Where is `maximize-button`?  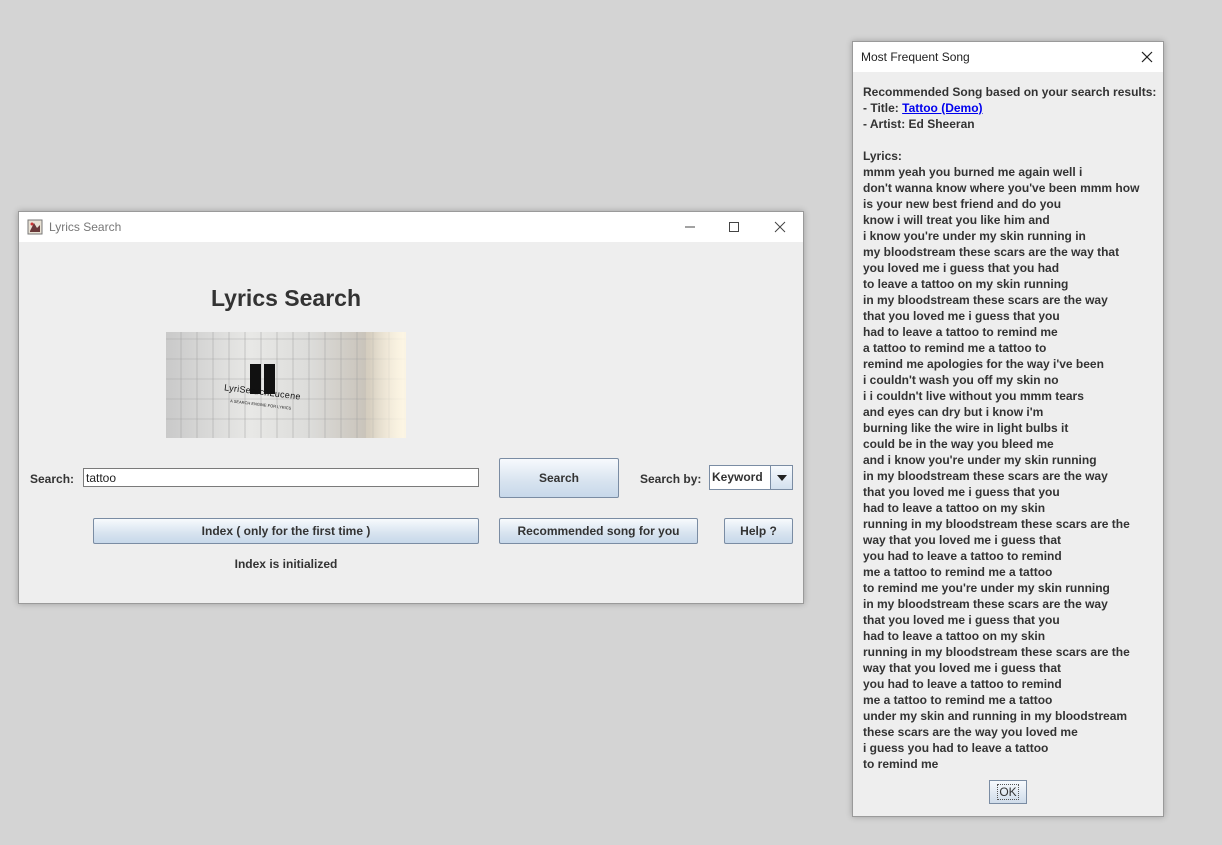
maximize-button is located at coordinates (734, 227).